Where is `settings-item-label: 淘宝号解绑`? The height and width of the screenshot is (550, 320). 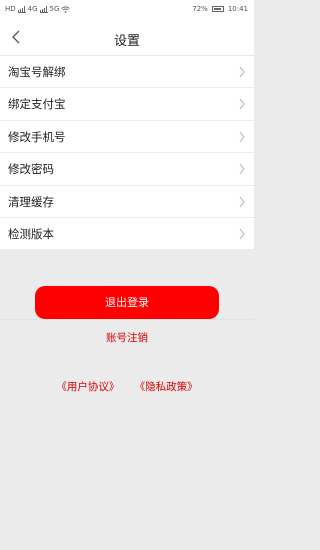 settings-item-label: 淘宝号解绑 is located at coordinates (37, 72).